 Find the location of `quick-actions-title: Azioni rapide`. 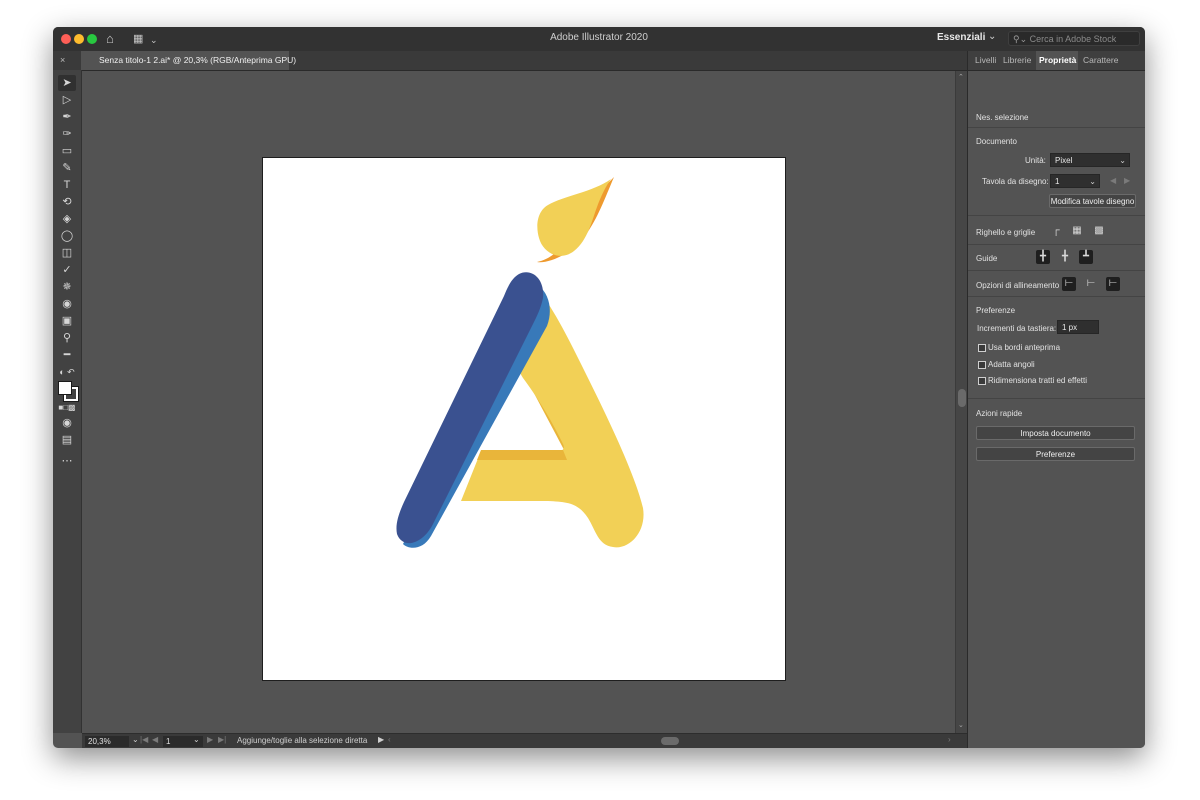

quick-actions-title: Azioni rapide is located at coordinates (999, 413).